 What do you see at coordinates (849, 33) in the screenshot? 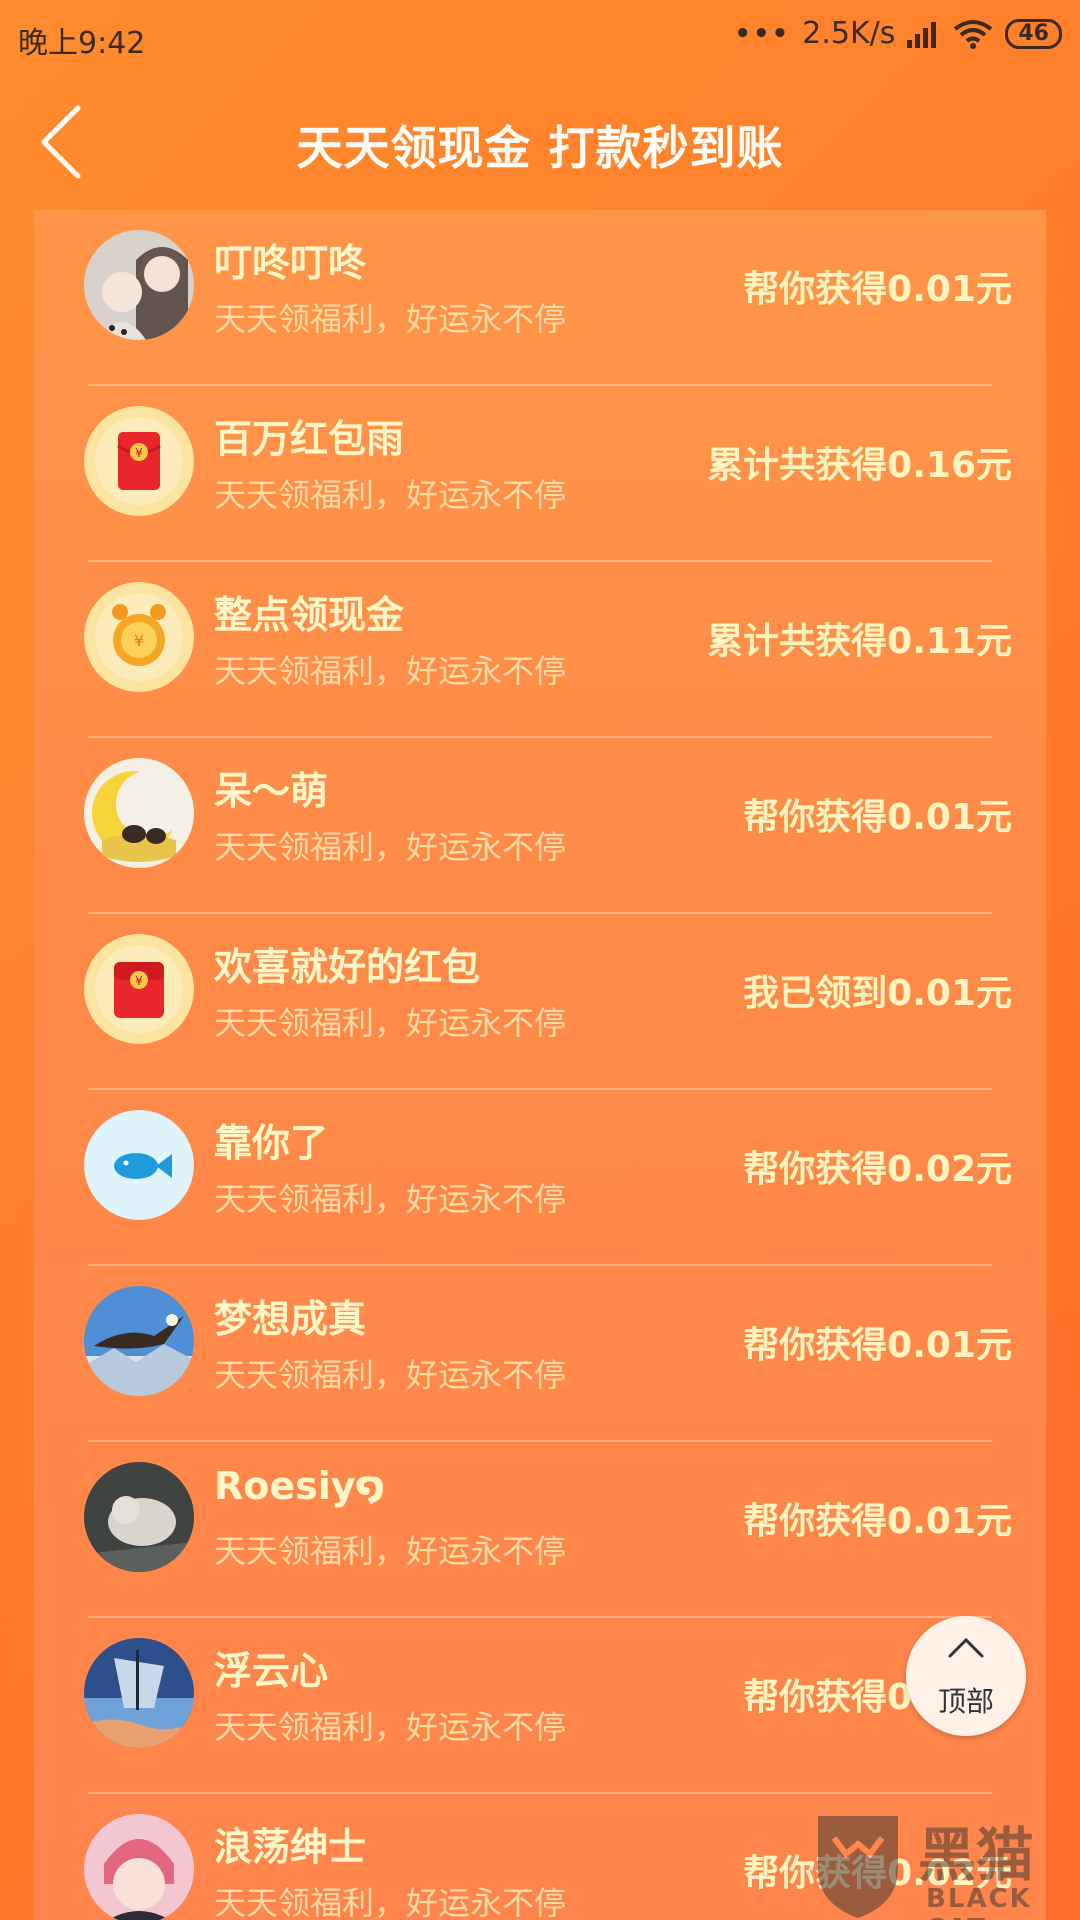
I see `net-speed: 2.5K/s` at bounding box center [849, 33].